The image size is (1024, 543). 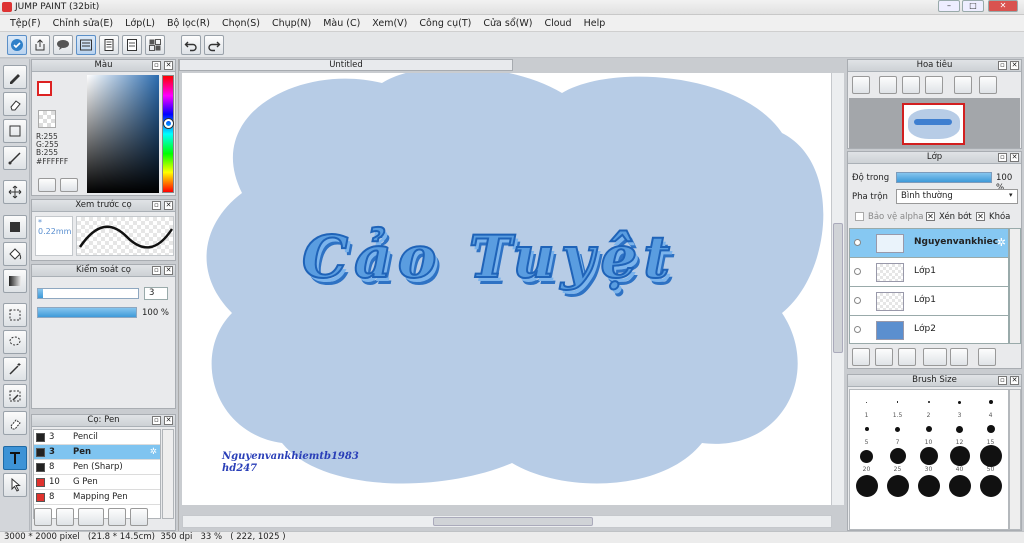 What do you see at coordinates (866, 432) in the screenshot?
I see `brush-size-option: 5` at bounding box center [866, 432].